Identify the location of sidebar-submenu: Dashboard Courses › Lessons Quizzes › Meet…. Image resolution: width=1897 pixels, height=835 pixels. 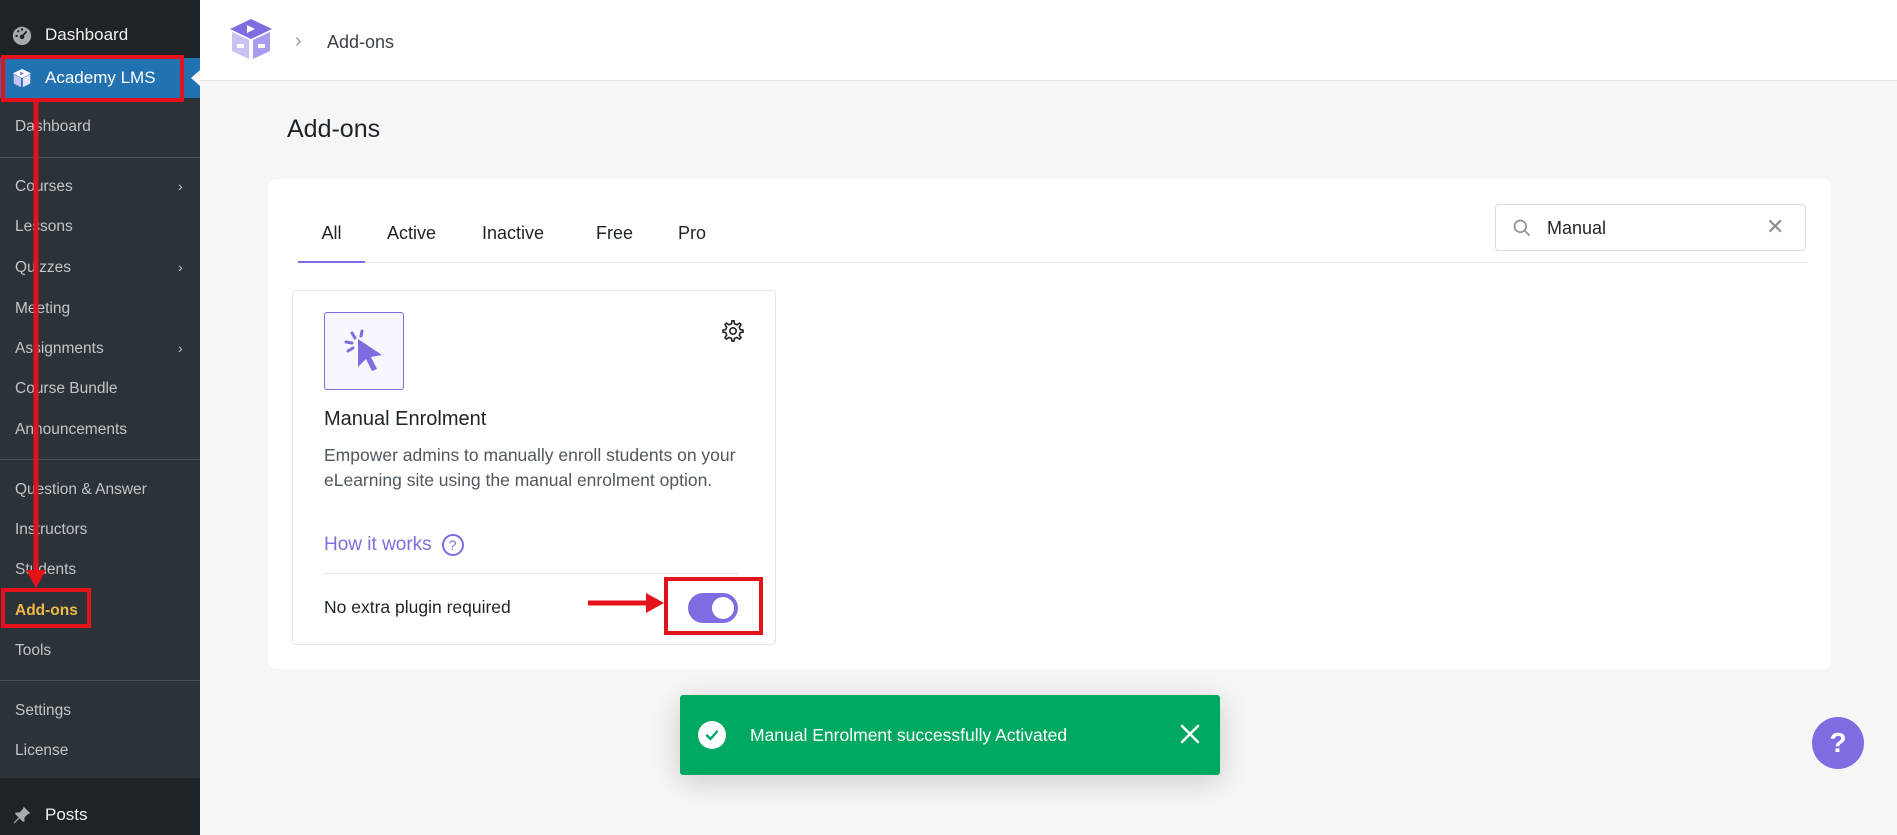
(100, 438).